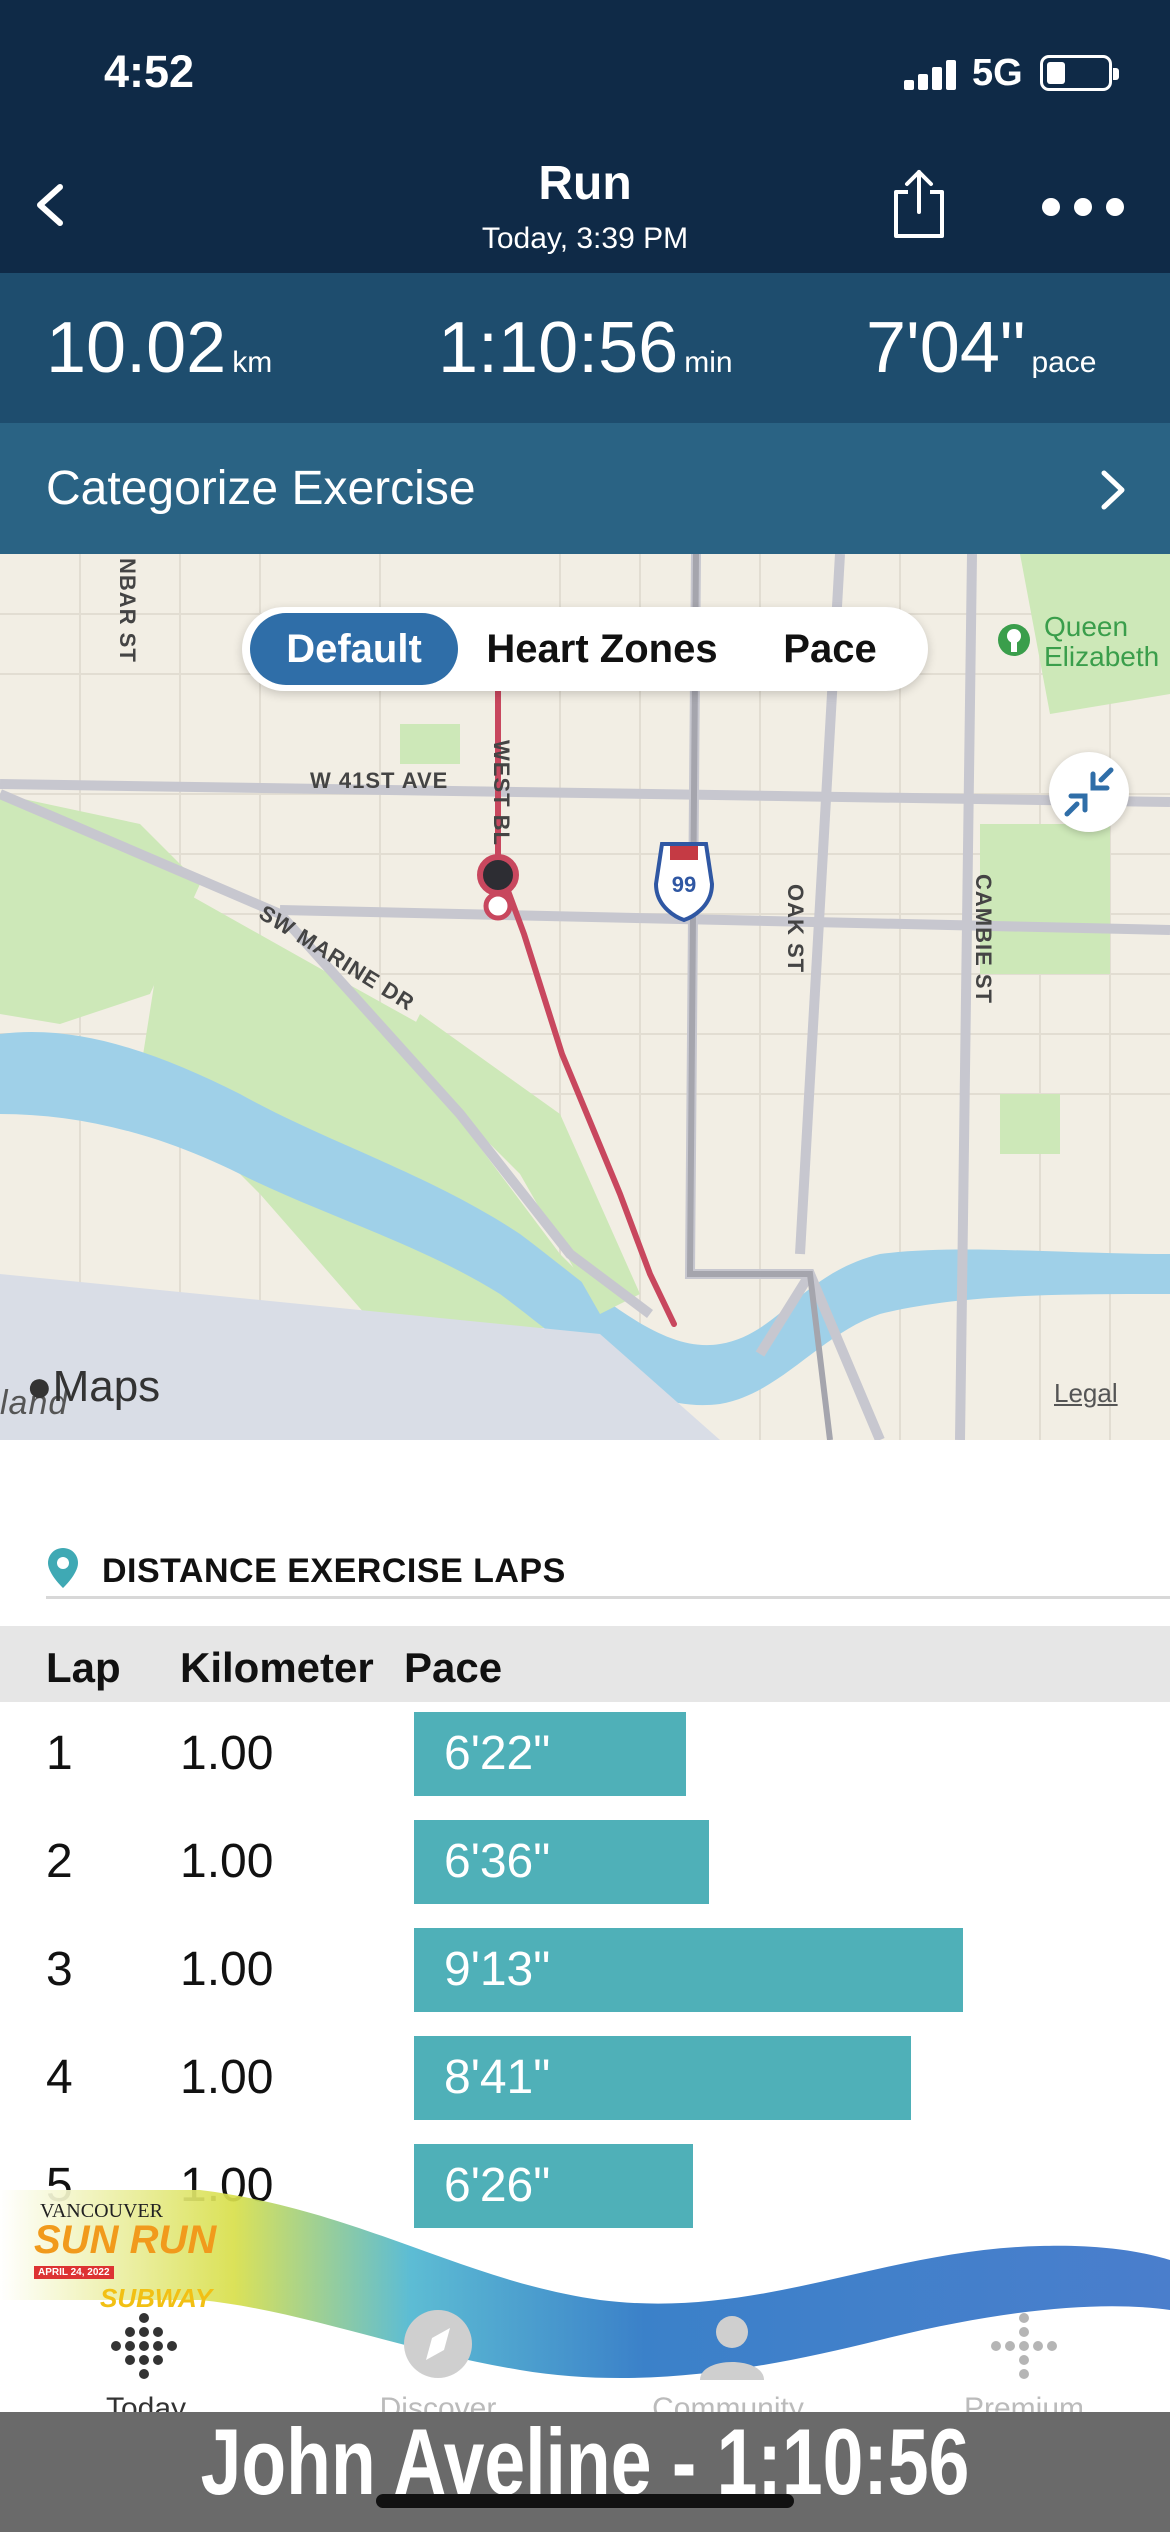 The width and height of the screenshot is (1170, 2532). Describe the element at coordinates (550, 1754) in the screenshot. I see `lap-pace-bar: 6'22"` at that location.